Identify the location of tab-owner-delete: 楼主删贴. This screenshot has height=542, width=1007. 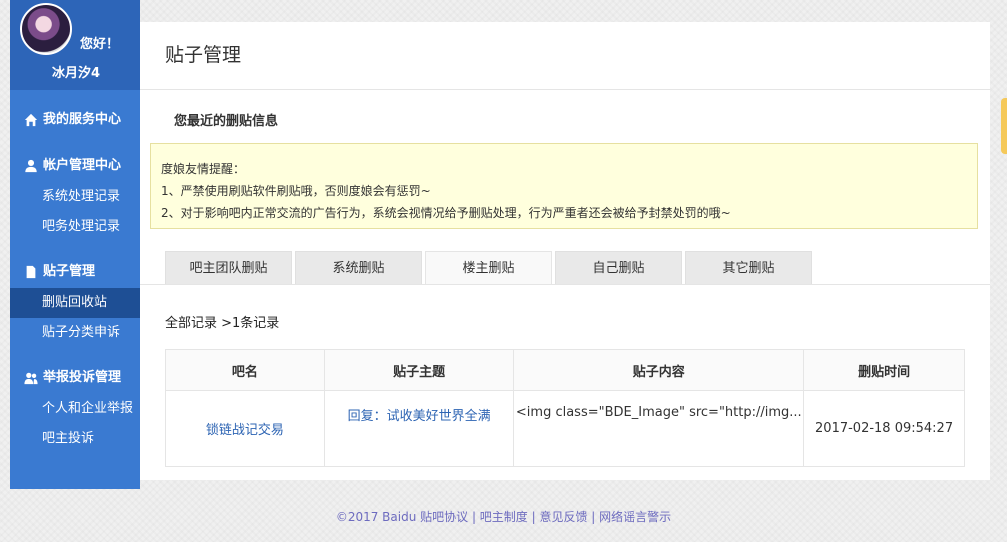
(488, 267).